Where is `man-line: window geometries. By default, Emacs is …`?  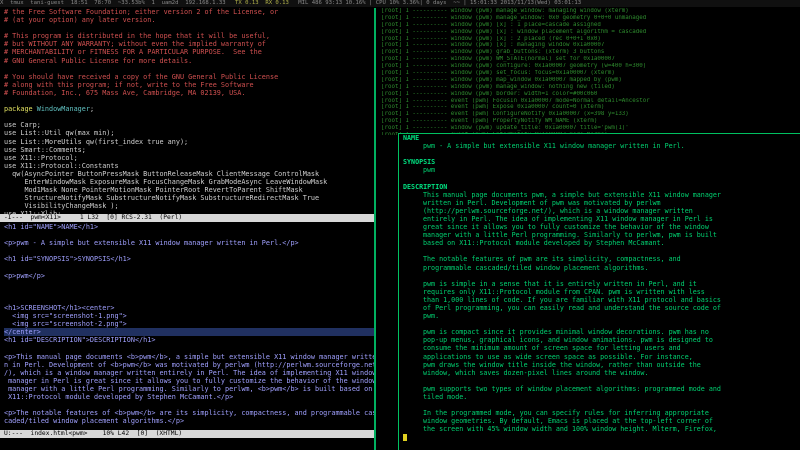
man-line: window geometries. By default, Emacs is … is located at coordinates (568, 421).